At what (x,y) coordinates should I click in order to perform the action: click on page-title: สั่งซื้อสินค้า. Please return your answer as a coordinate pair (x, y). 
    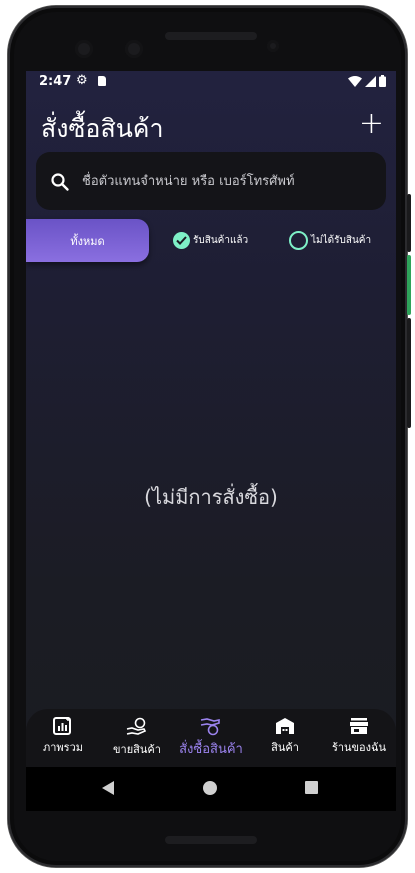
    Looking at the image, I should click on (102, 128).